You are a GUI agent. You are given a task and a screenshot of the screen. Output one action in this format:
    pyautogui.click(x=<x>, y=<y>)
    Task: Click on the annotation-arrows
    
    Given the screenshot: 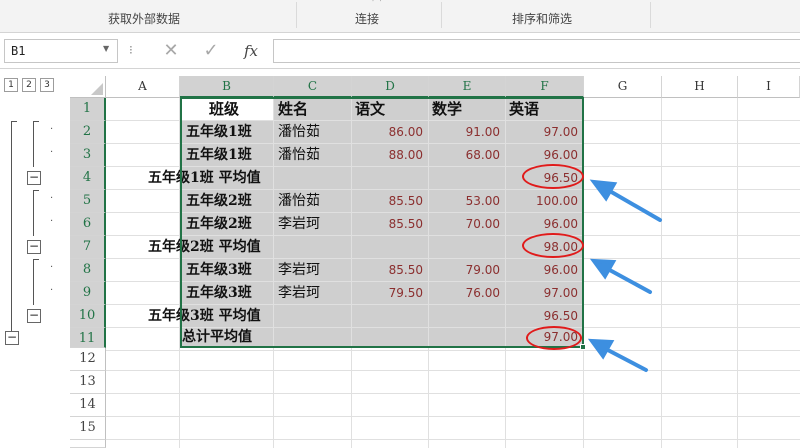 What is the action you would take?
    pyautogui.click(x=624, y=275)
    